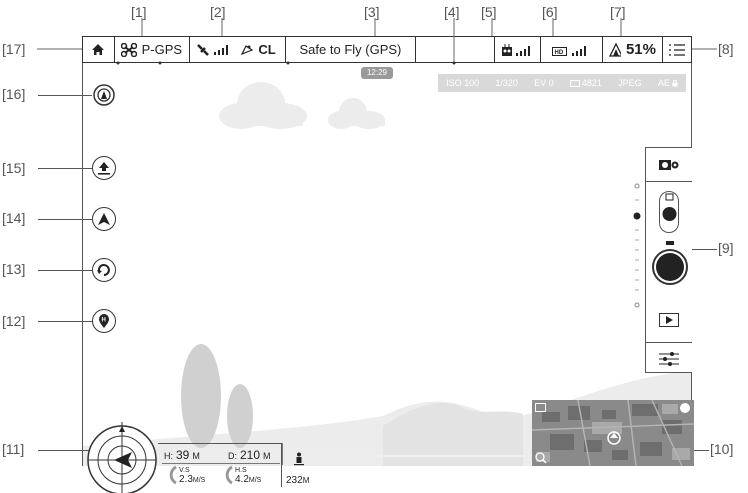 The height and width of the screenshot is (493, 748). Describe the element at coordinates (162, 49) in the screenshot. I see `flight-mode-label: P-GPS` at that location.